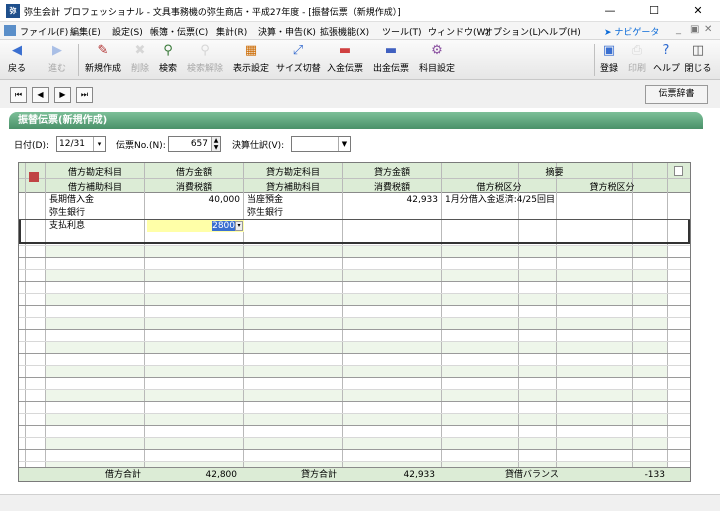 The image size is (720, 511). Describe the element at coordinates (637, 60) in the screenshot. I see `print-button: ⎙ 印刷` at that location.